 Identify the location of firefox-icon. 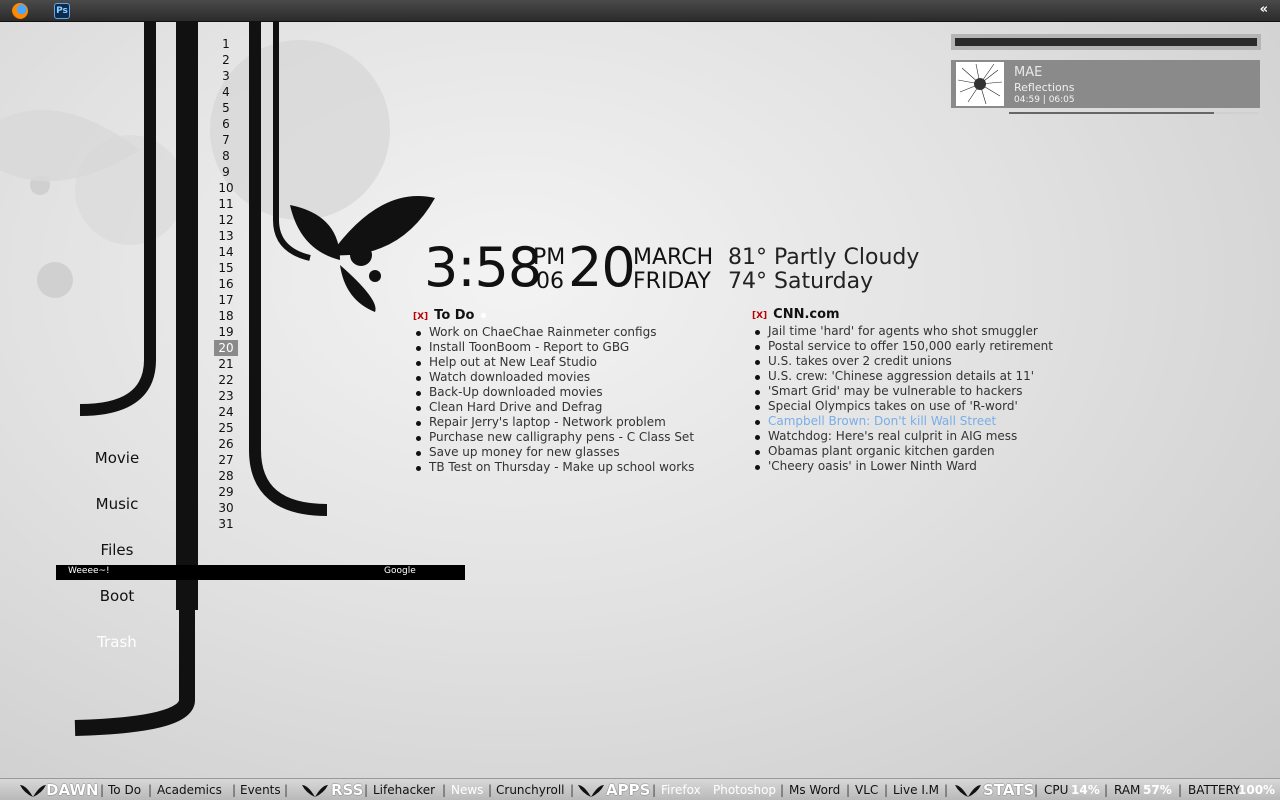
(20, 11).